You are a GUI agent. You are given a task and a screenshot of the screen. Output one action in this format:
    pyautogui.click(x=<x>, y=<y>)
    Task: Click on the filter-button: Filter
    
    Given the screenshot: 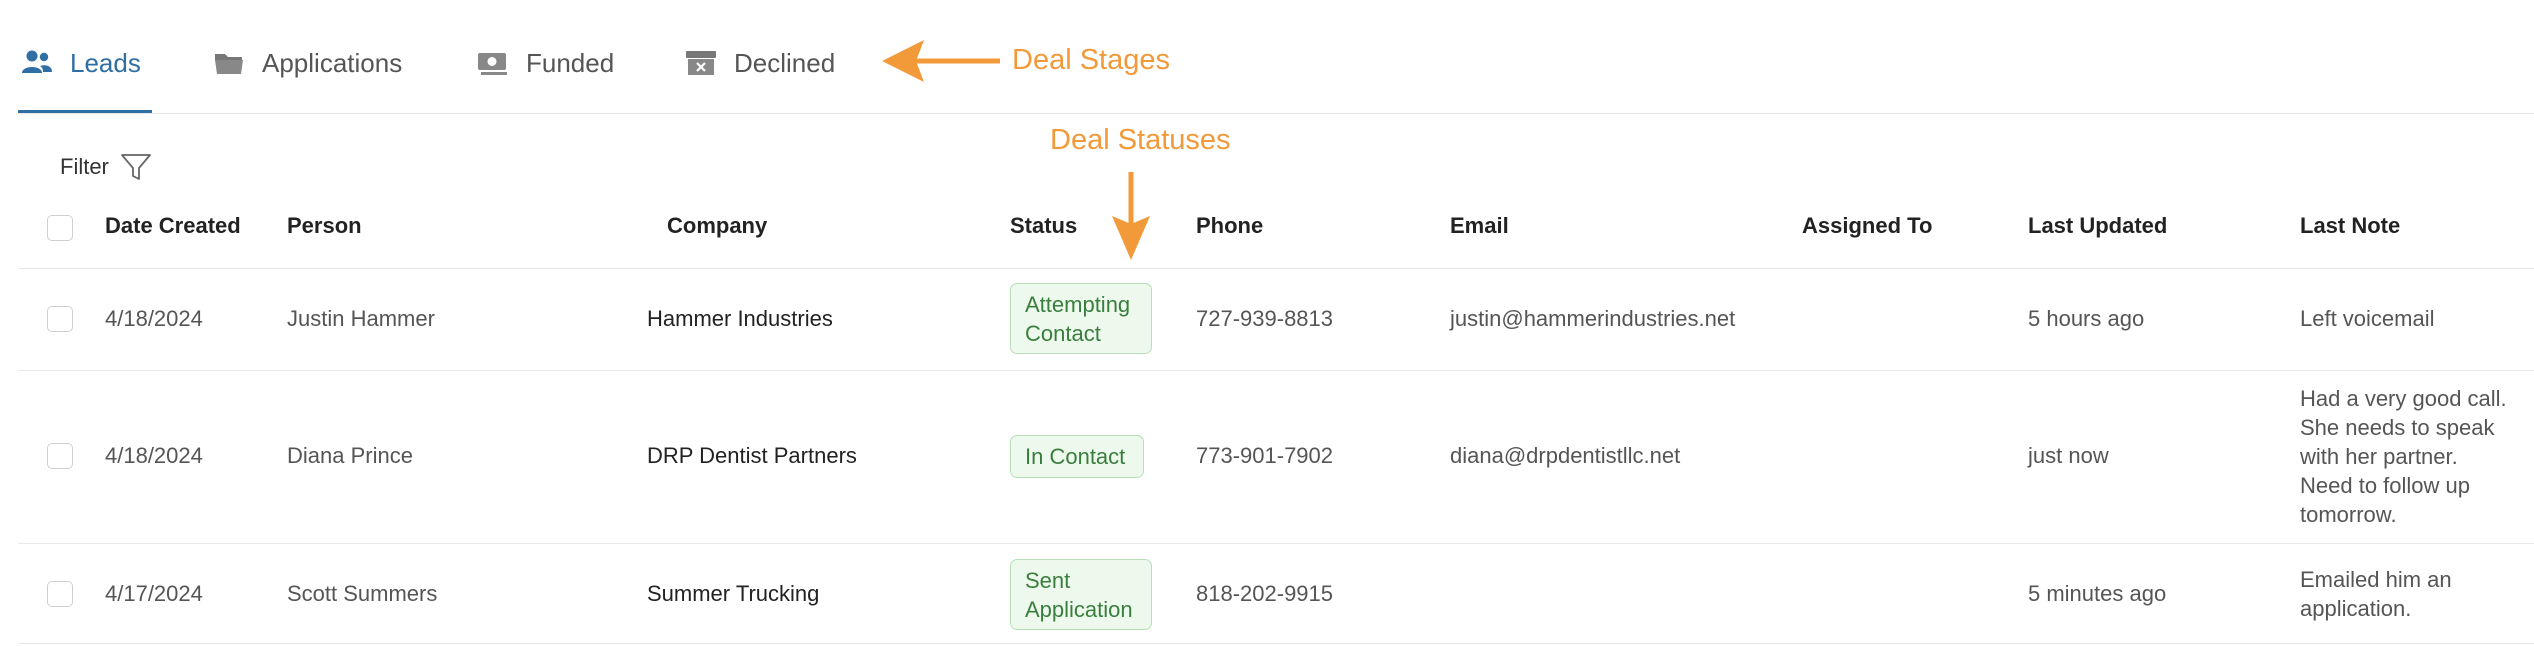 What is the action you would take?
    pyautogui.click(x=106, y=167)
    